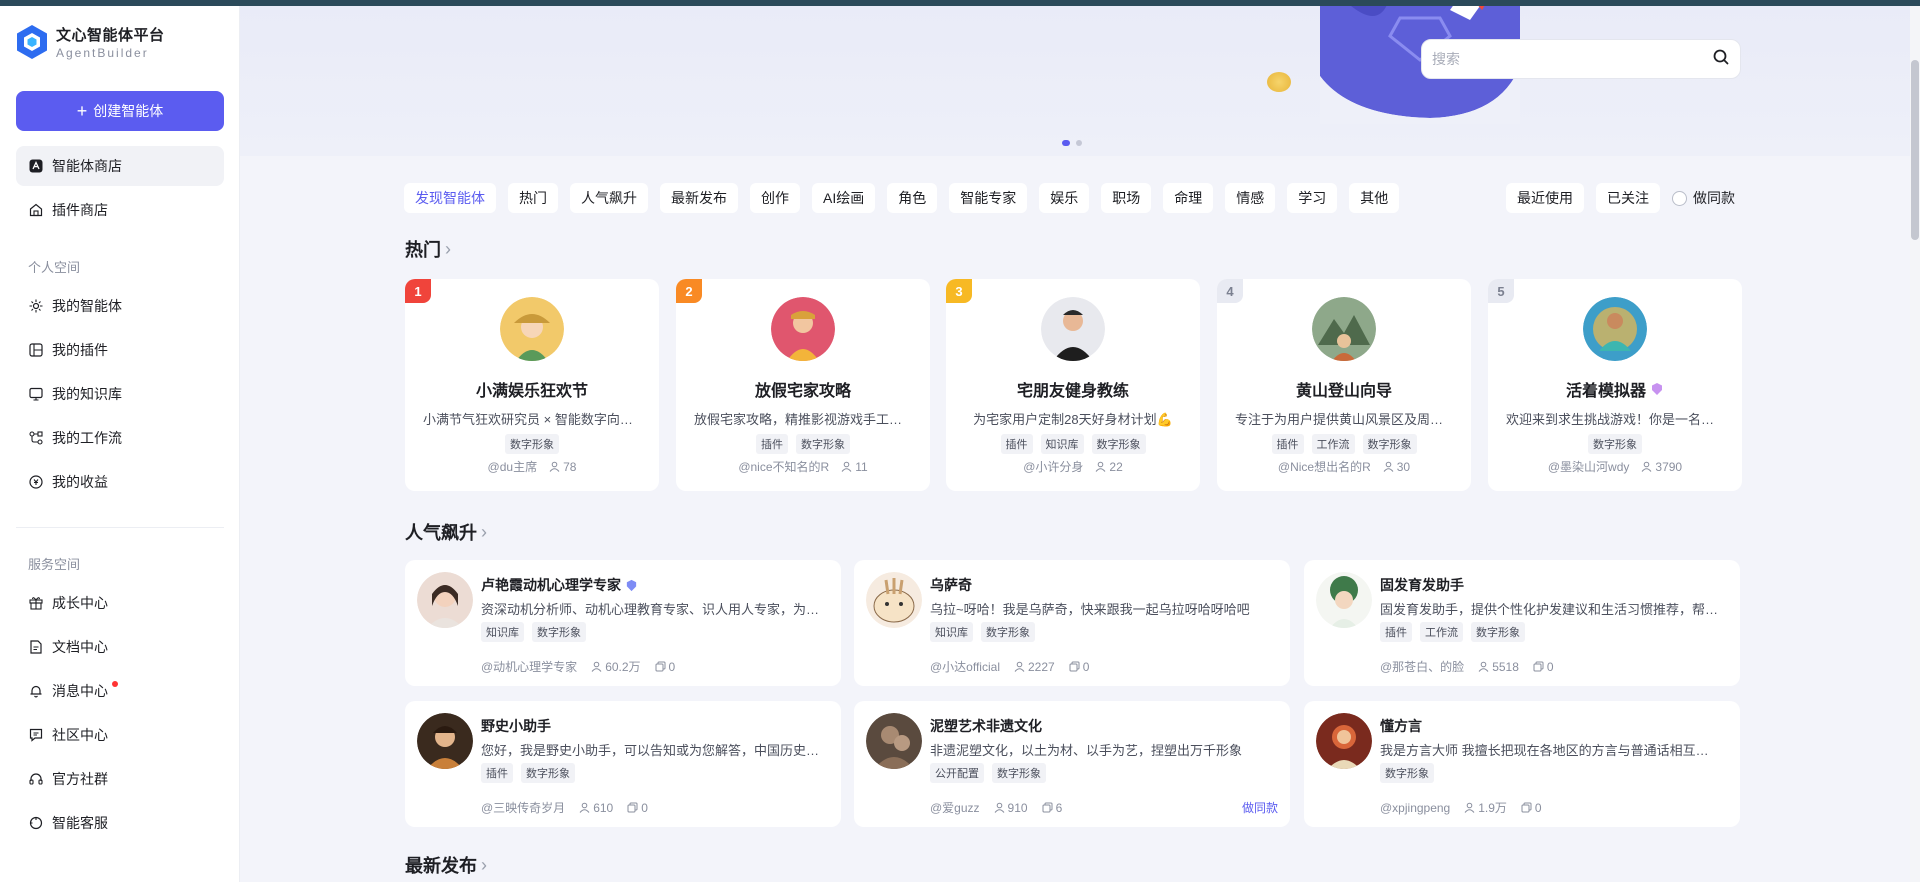 The image size is (1920, 882). Describe the element at coordinates (1374, 198) in the screenshot. I see `filter-chip-other: 其他` at that location.